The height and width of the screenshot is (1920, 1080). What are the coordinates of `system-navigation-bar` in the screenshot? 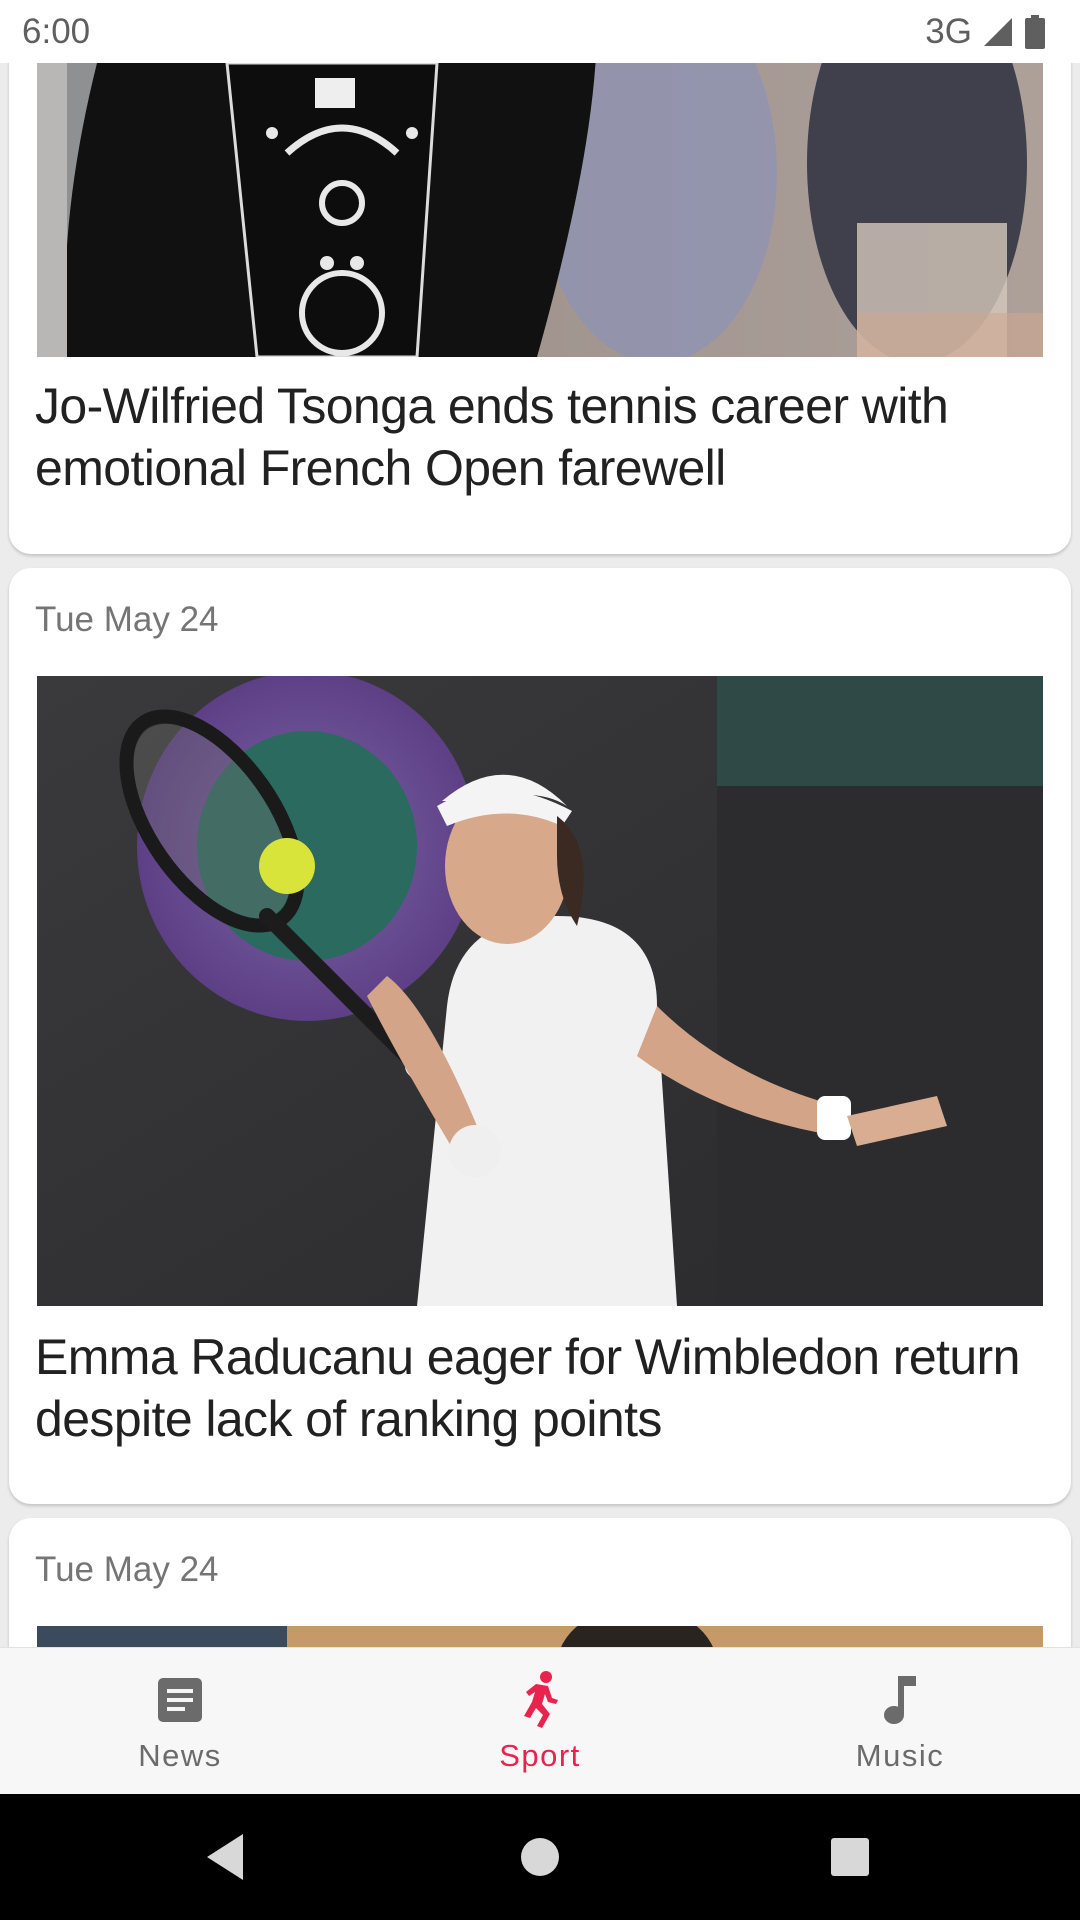 It's located at (540, 1857).